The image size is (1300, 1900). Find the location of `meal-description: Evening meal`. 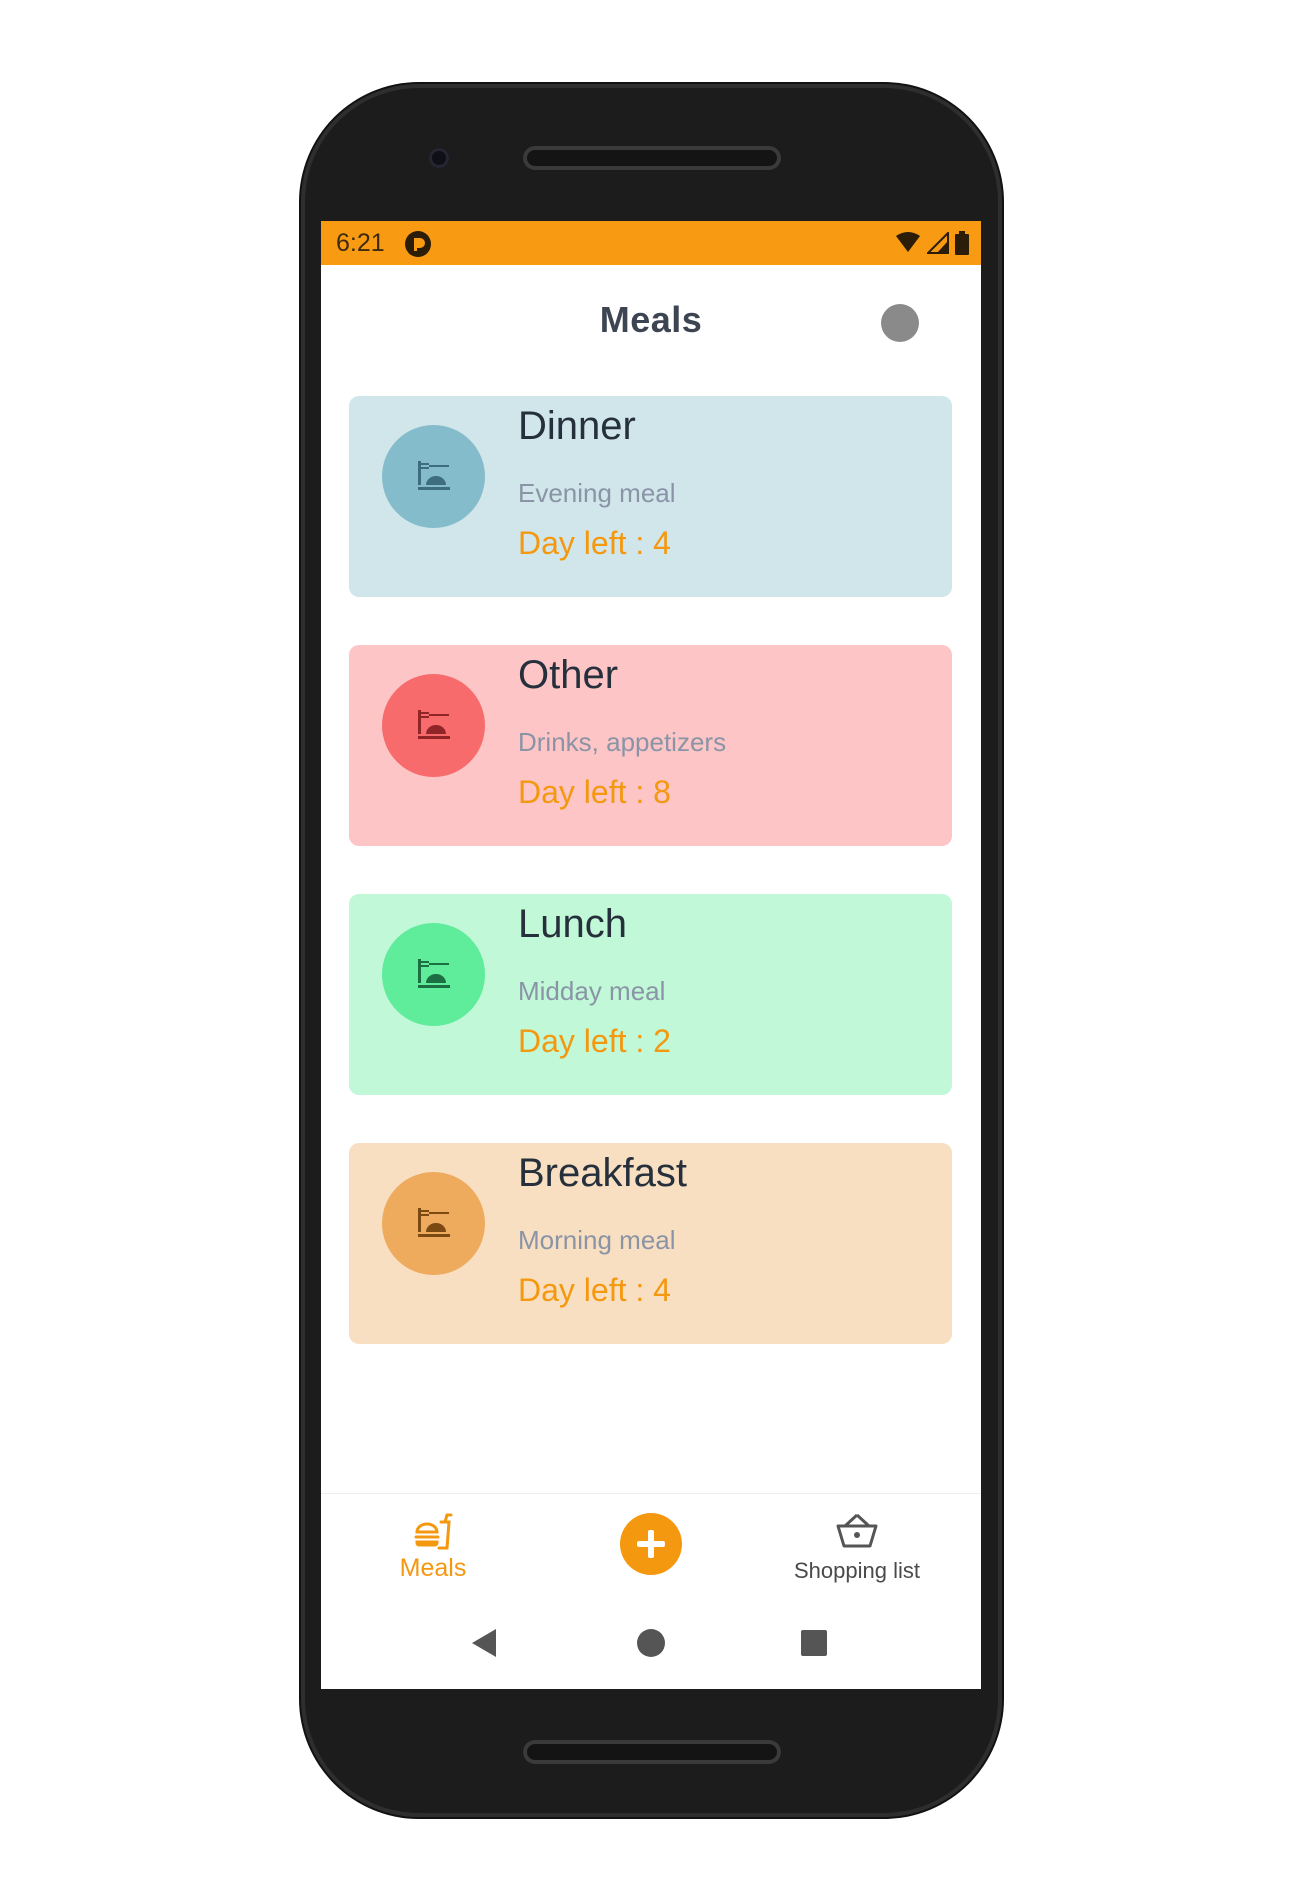

meal-description: Evening meal is located at coordinates (597, 493).